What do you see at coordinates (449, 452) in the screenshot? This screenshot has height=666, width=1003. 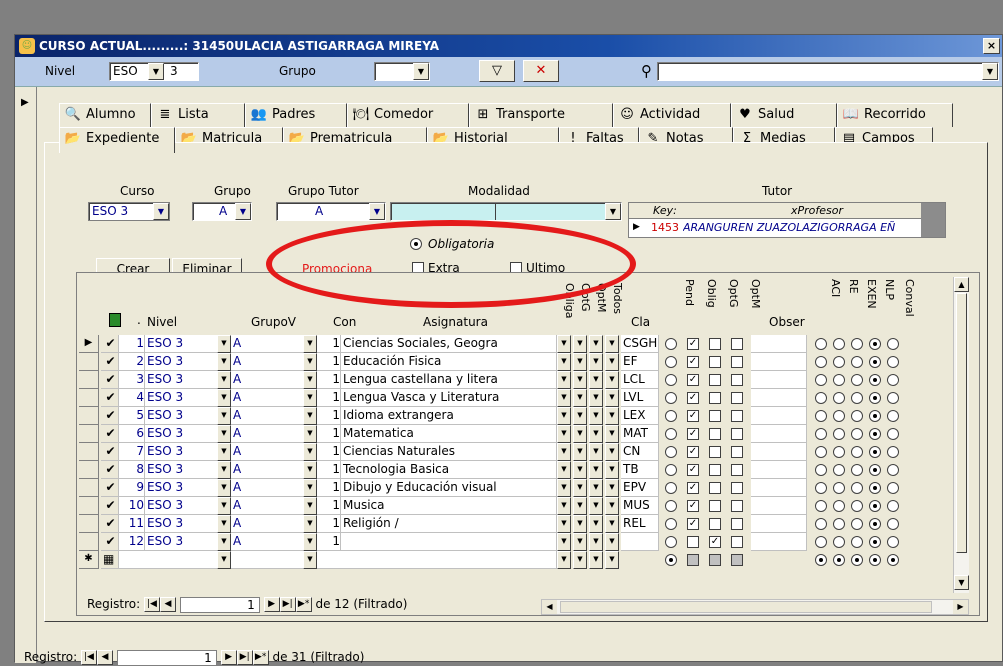 I see `asignatura-cell: Ciencias Naturales` at bounding box center [449, 452].